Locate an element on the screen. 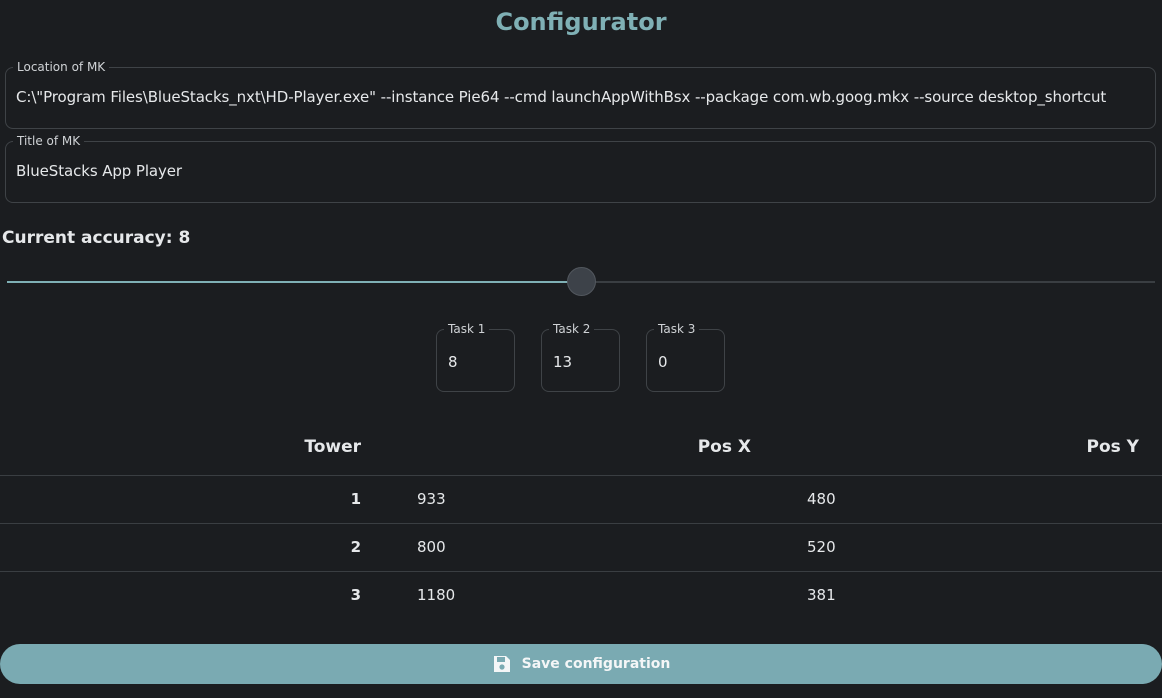 This screenshot has width=1162, height=698. column-header-pos-x: Pos X is located at coordinates (724, 447).